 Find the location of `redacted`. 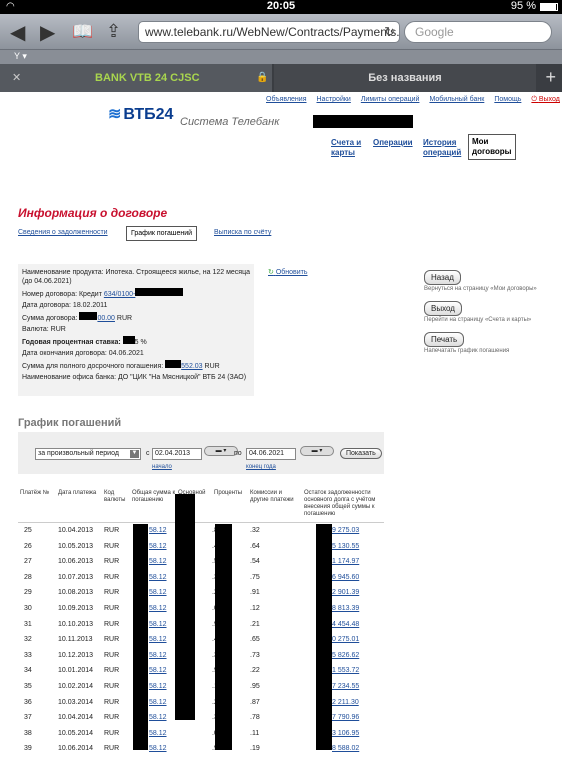

redacted is located at coordinates (173, 364).